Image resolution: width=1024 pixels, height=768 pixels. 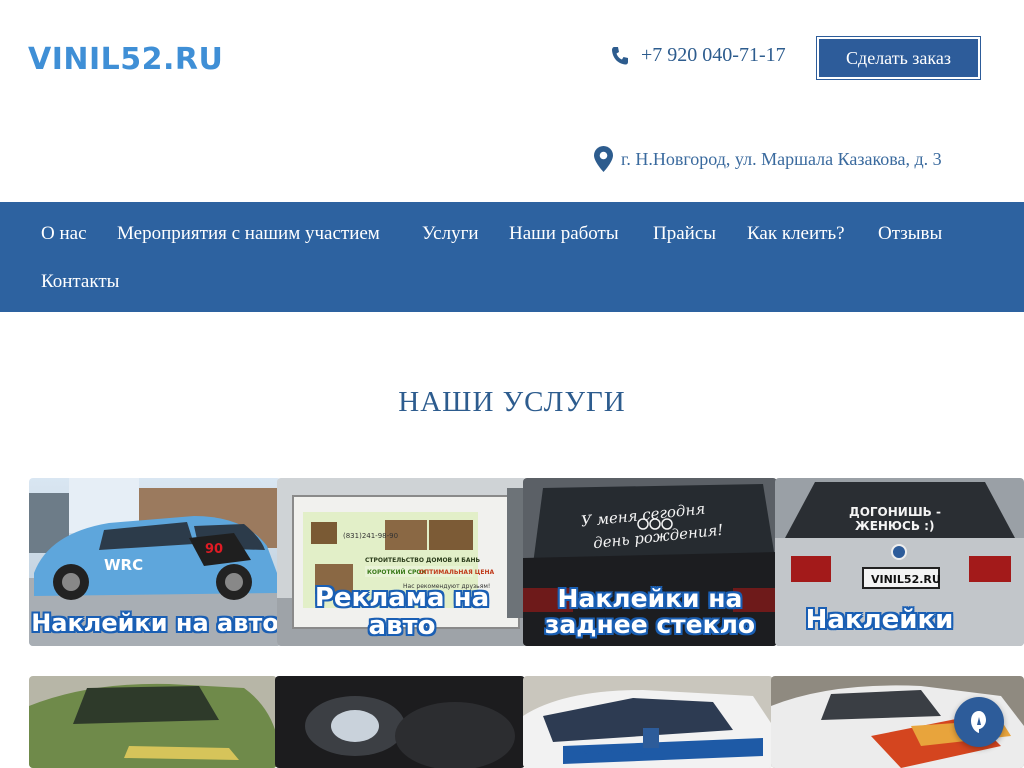 What do you see at coordinates (248, 234) in the screenshot?
I see `nav-item-events: Мероприятия с нашим участием` at bounding box center [248, 234].